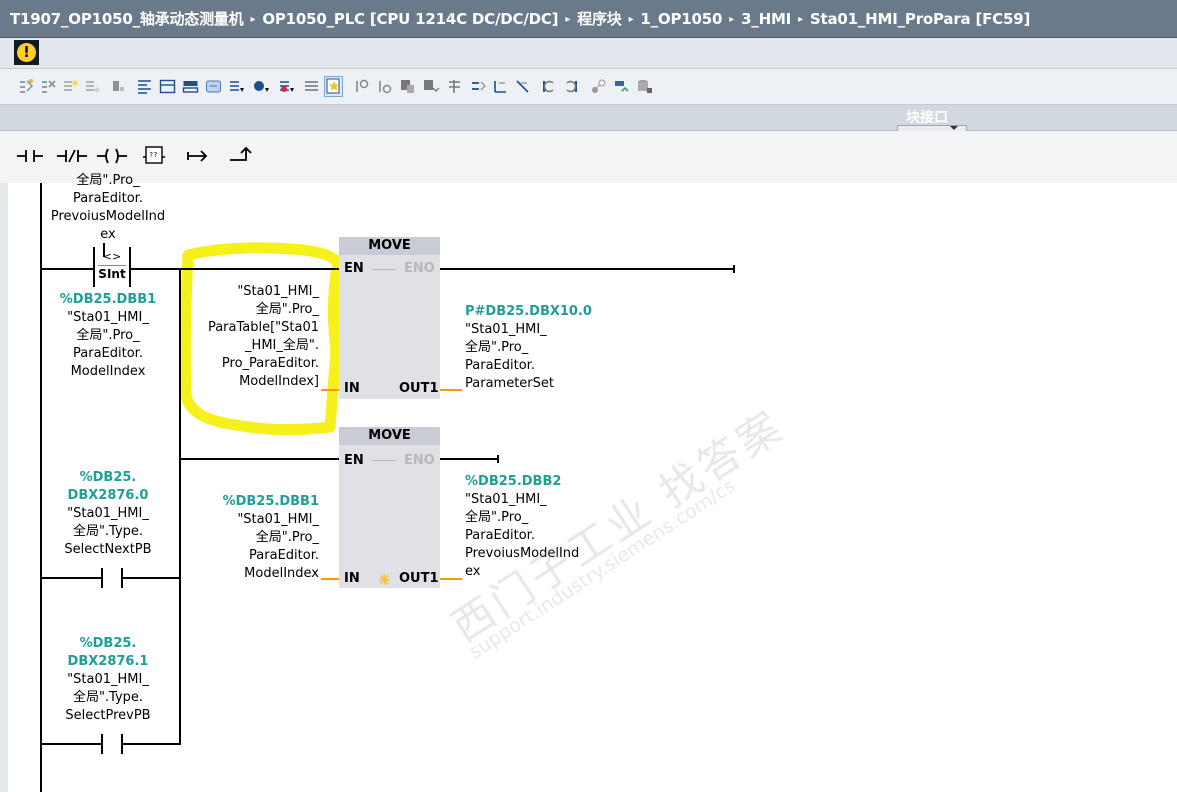 This screenshot has width=1177, height=792. Describe the element at coordinates (384, 579) in the screenshot. I see `new-output-star-icon` at that location.